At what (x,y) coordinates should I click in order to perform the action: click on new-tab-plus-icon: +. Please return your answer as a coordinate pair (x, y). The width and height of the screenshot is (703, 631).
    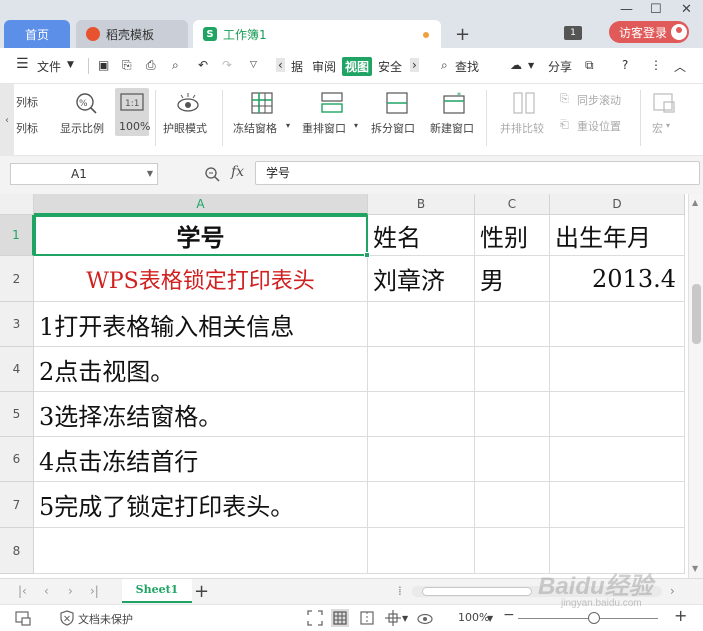
    Looking at the image, I should click on (462, 34).